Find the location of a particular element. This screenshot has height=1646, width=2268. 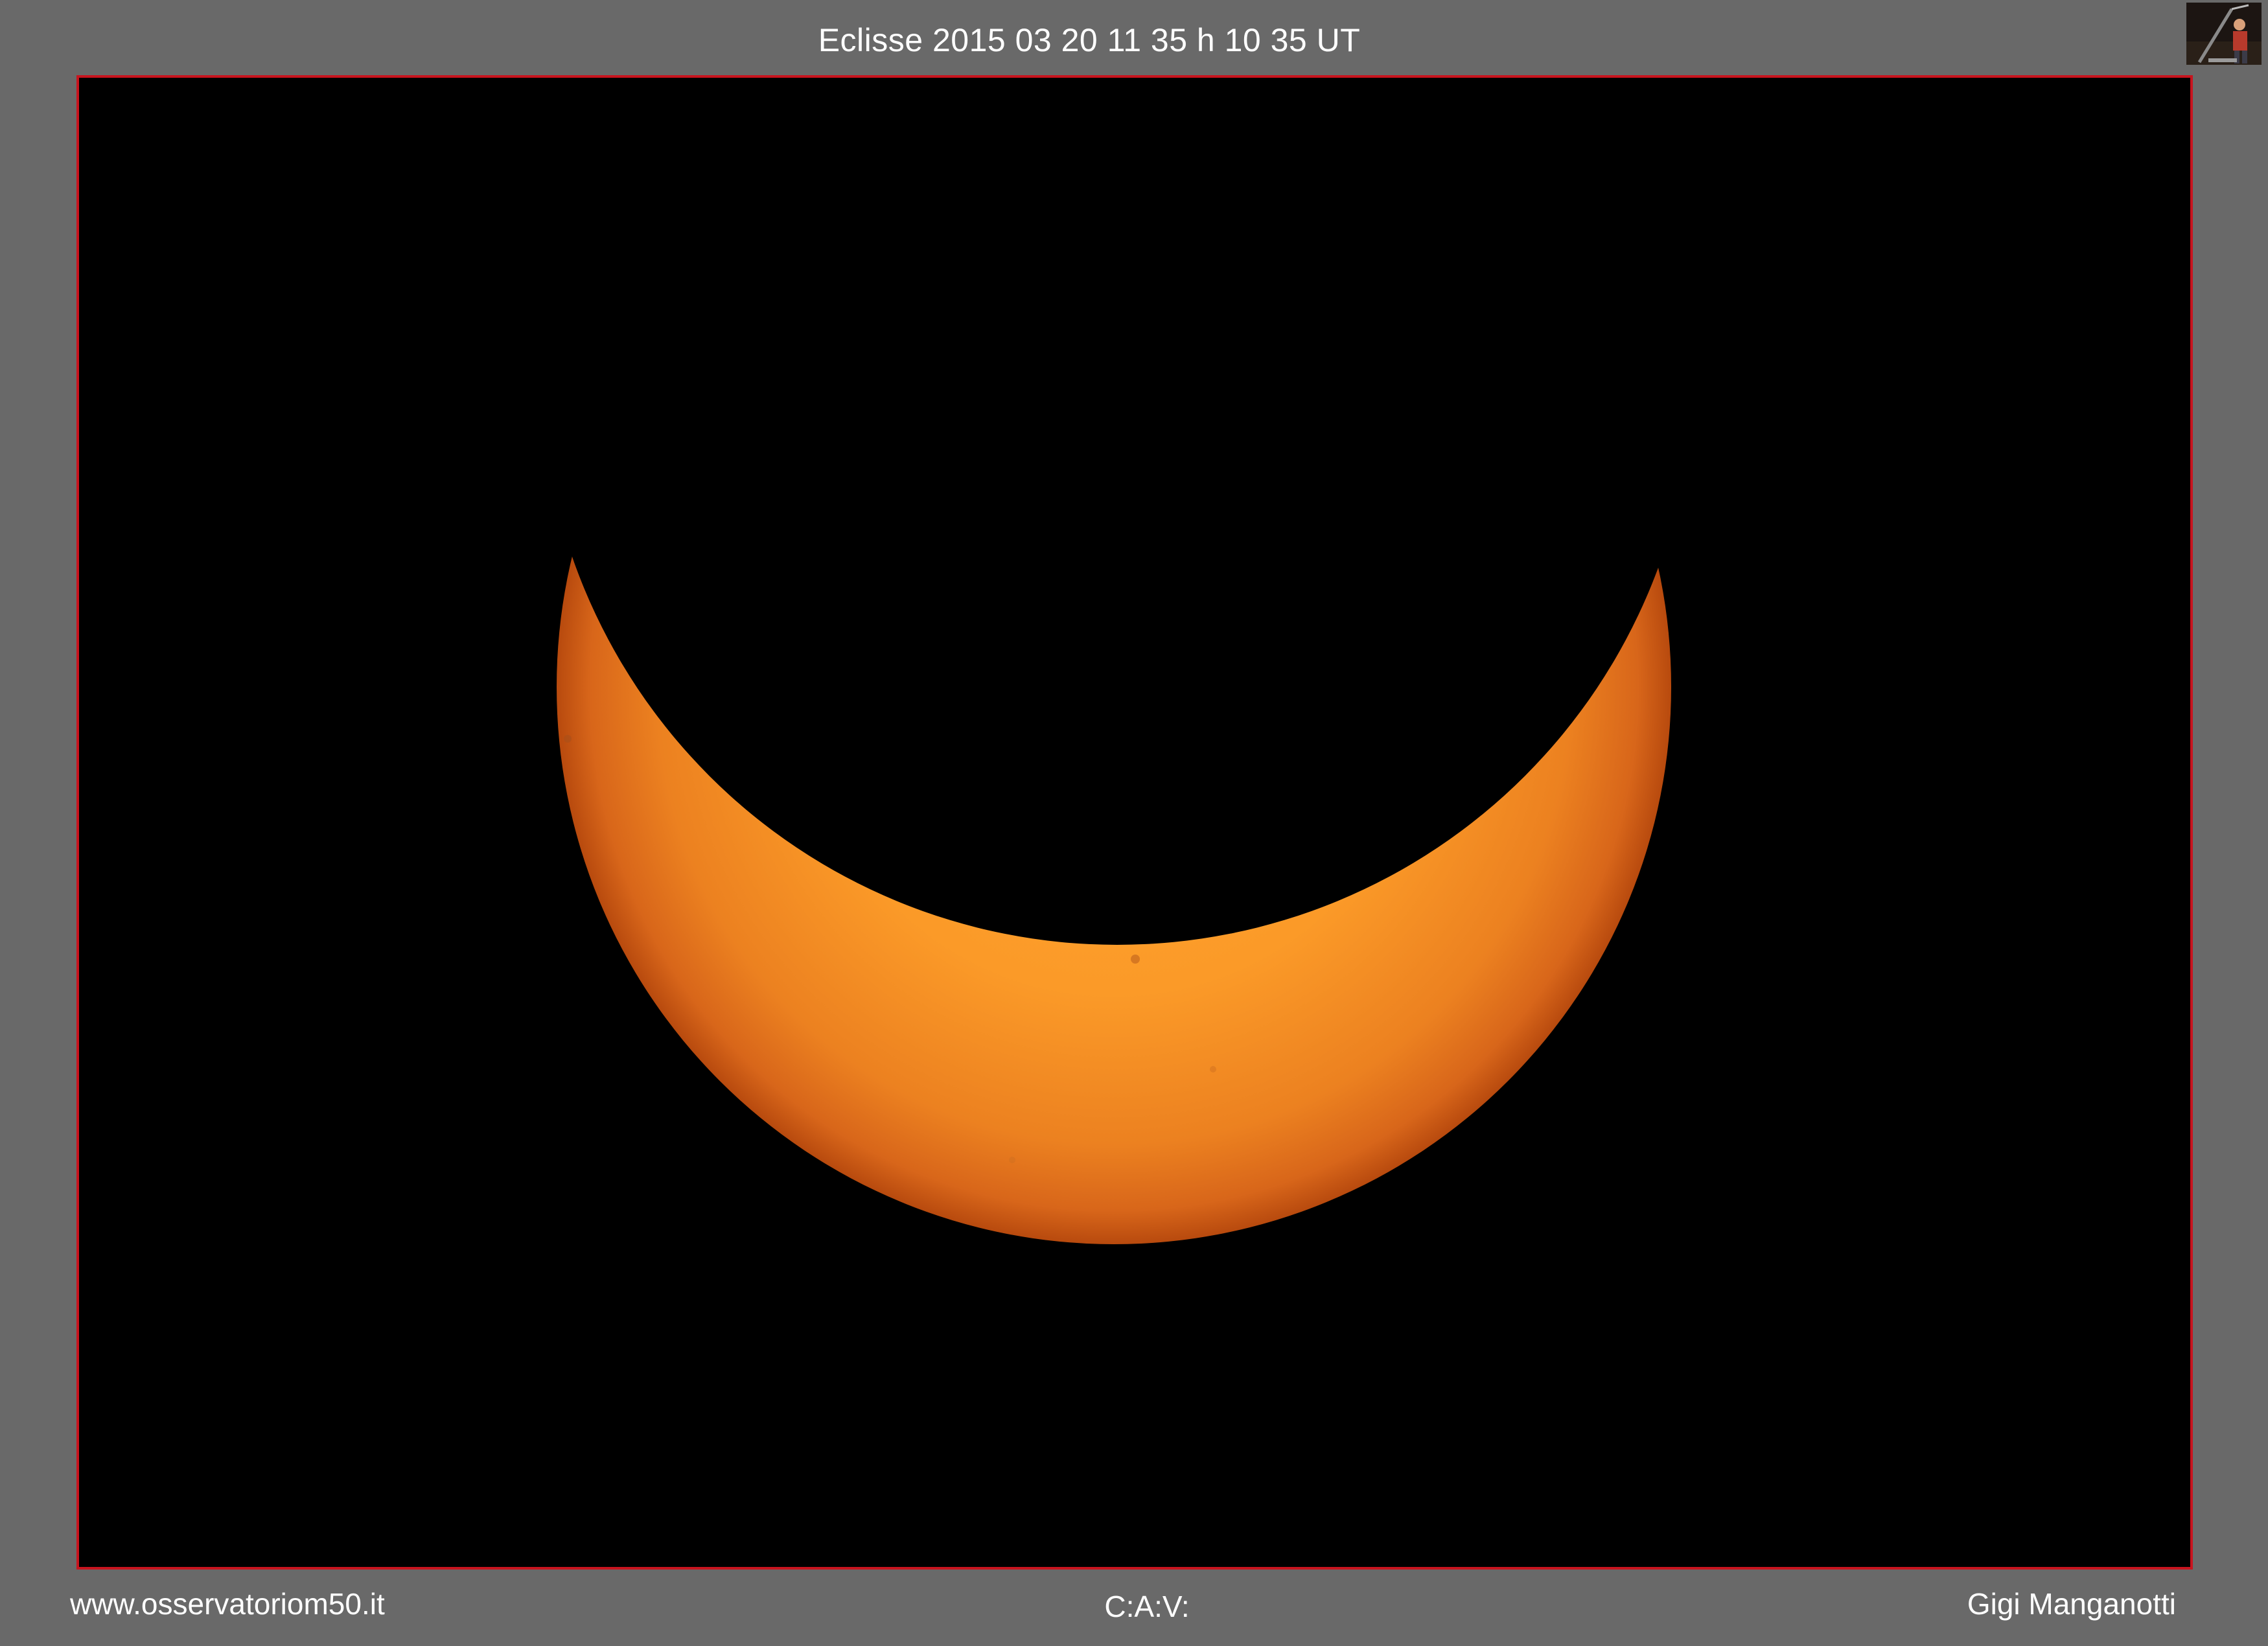

observer-thumbnail-graphic is located at coordinates (2224, 34).